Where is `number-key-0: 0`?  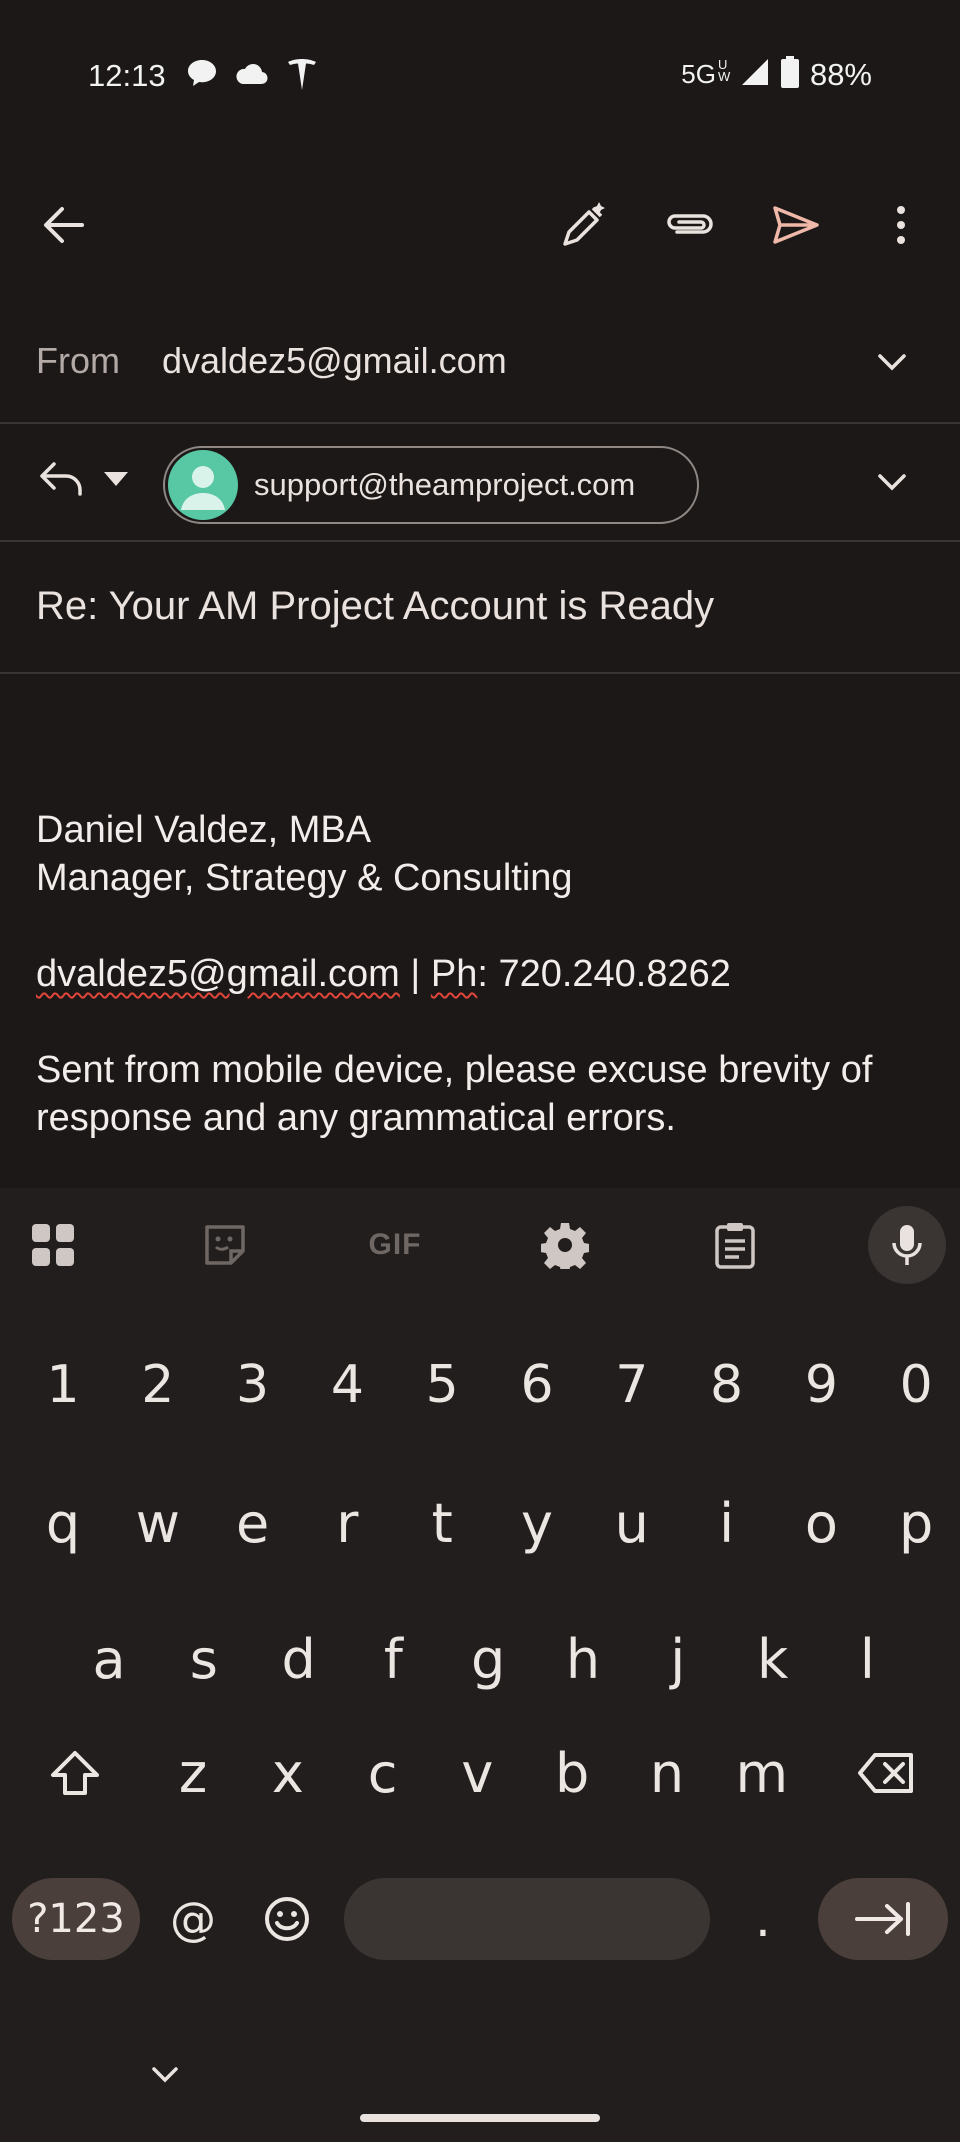 number-key-0: 0 is located at coordinates (915, 1385).